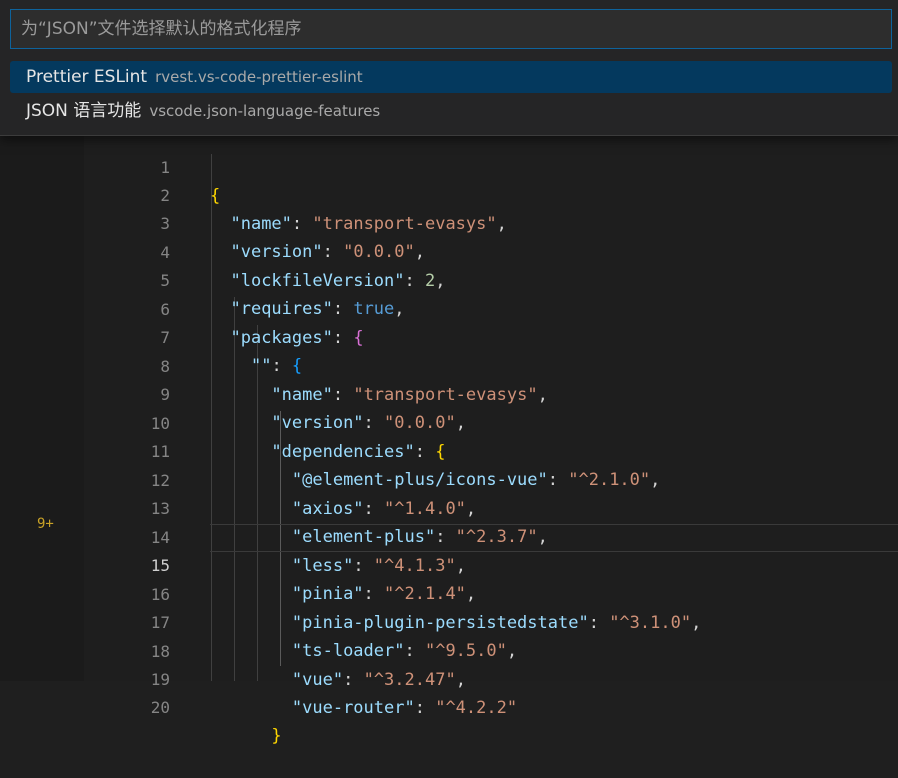  I want to click on code-text: }, so click(276, 736).